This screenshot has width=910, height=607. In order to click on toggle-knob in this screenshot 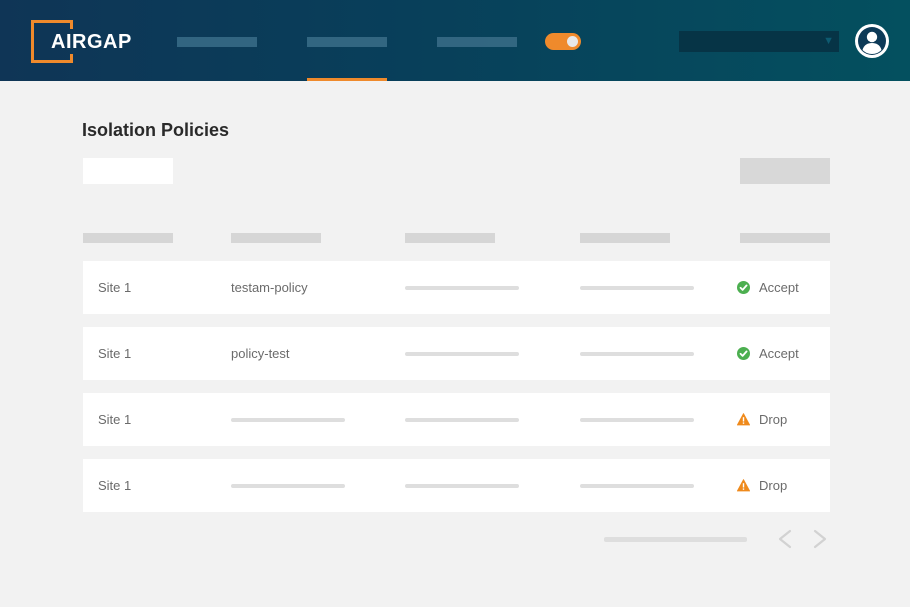, I will do `click(572, 41)`.